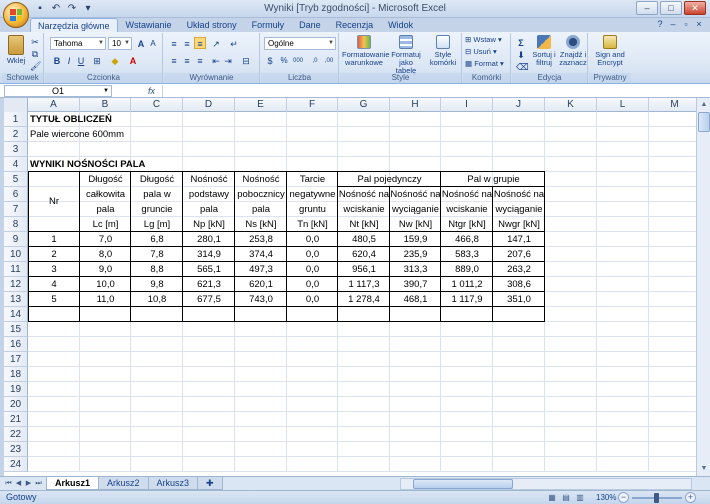  I want to click on page-layout-view-icon: ▤, so click(566, 497).